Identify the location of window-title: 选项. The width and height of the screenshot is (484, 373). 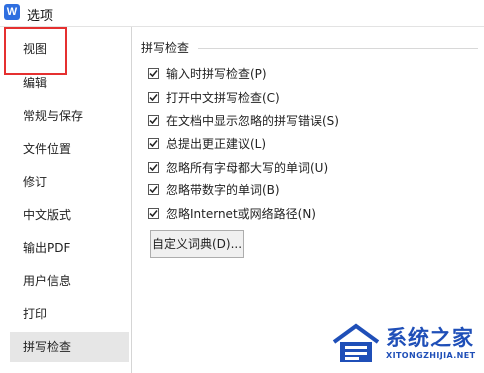
(40, 16).